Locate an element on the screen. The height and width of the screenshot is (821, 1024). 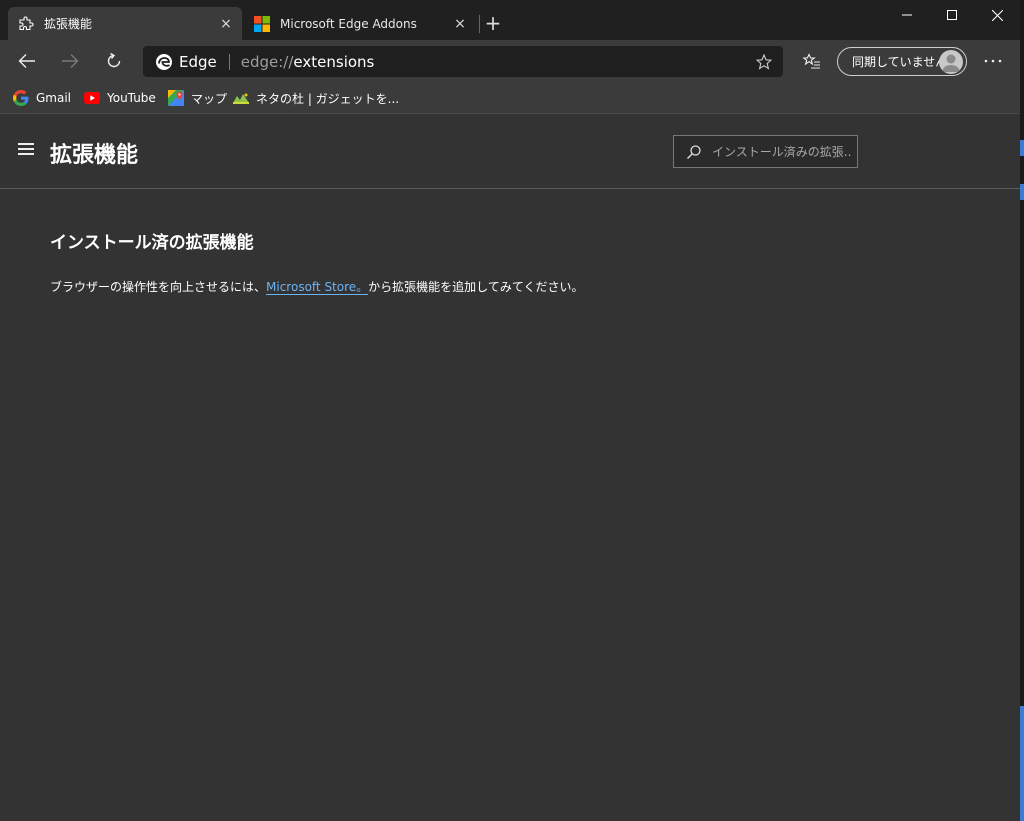
favorites-icon is located at coordinates (812, 61).